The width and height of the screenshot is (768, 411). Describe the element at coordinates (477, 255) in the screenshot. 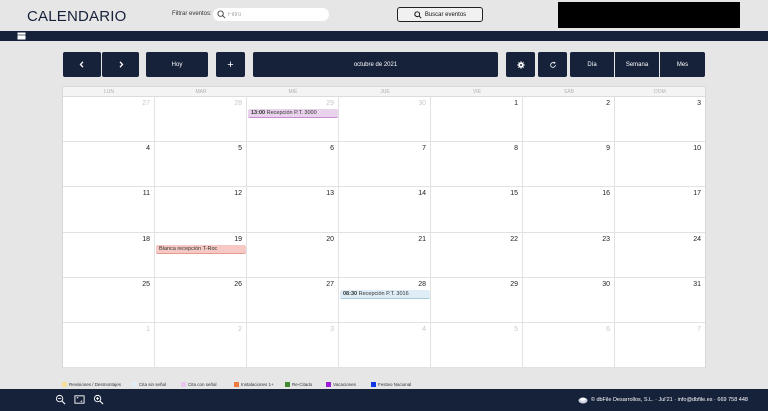

I see `day-cell: 22` at that location.